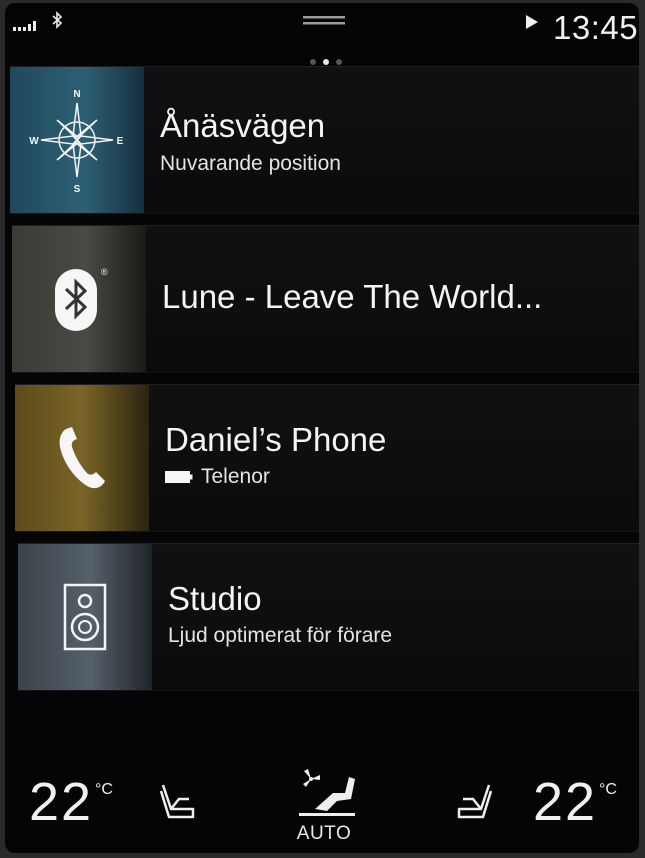 The height and width of the screenshot is (858, 645). I want to click on driver-temperature-unit: °C, so click(104, 789).